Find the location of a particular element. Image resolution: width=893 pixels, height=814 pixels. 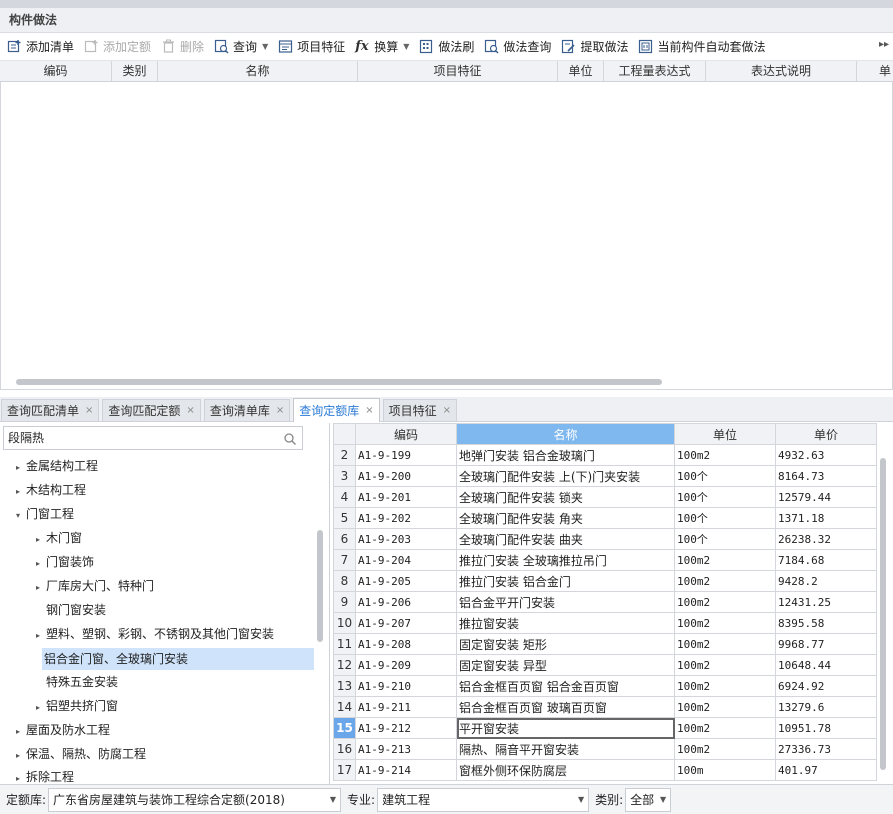

tree-item: ▸ 木结构工程 is located at coordinates (51, 490).